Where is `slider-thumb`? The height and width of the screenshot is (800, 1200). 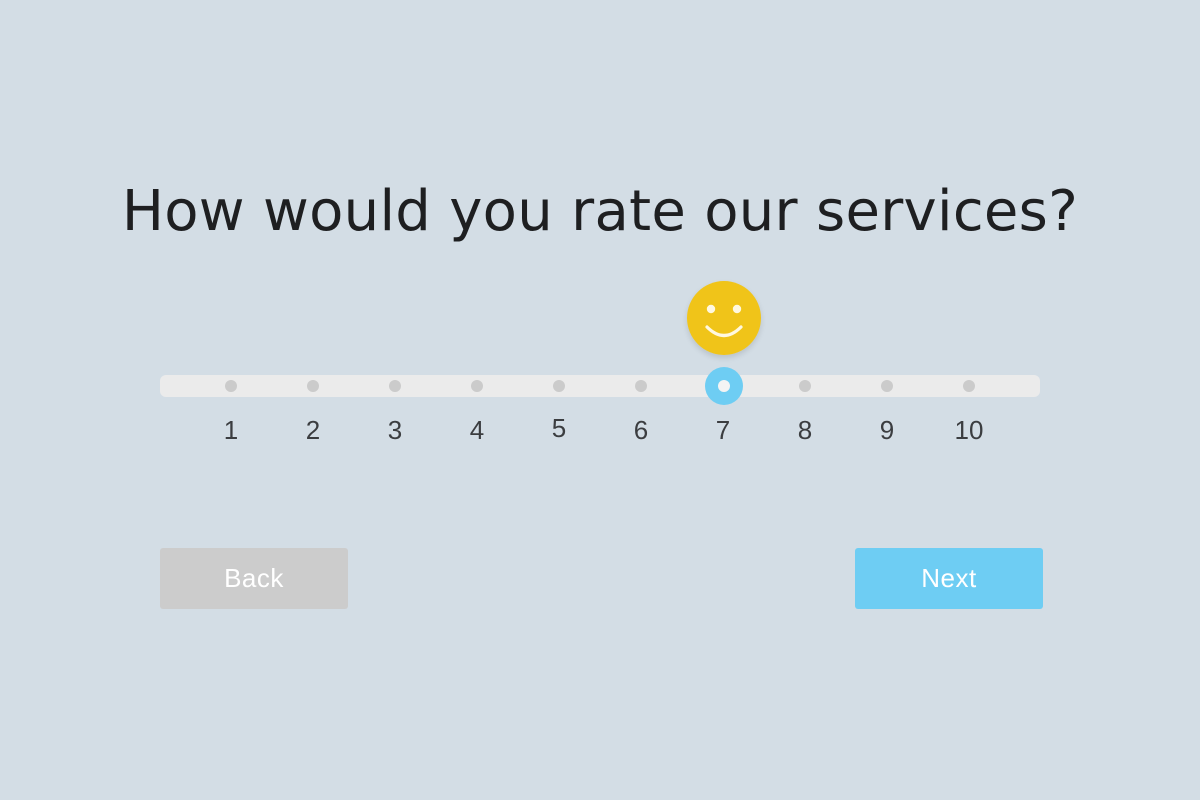 slider-thumb is located at coordinates (724, 386).